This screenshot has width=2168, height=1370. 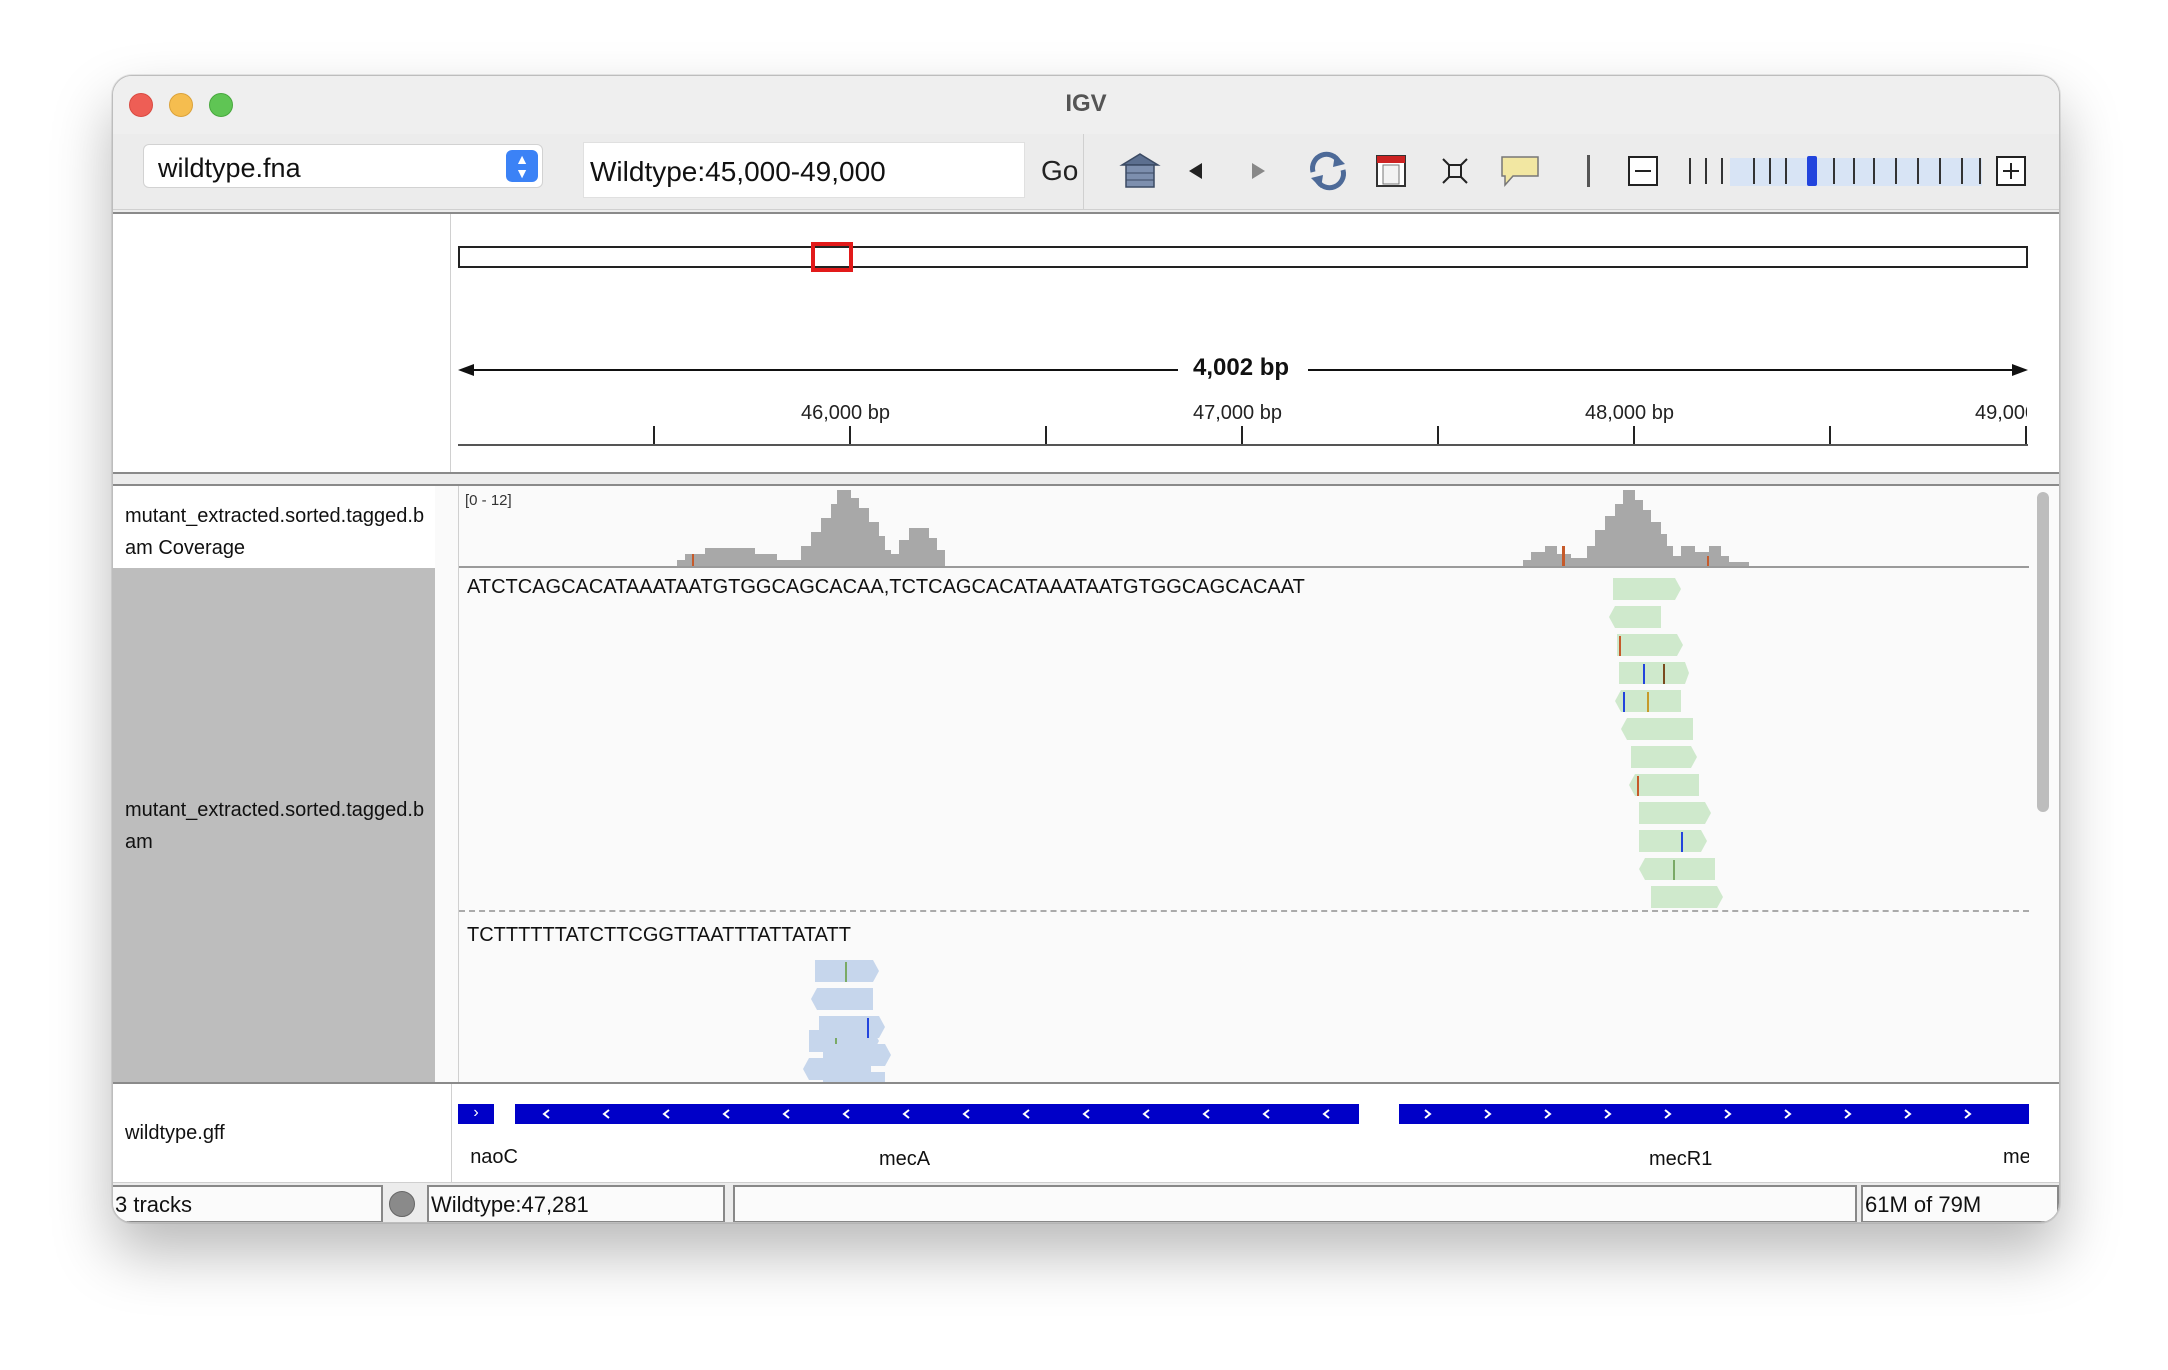 I want to click on ruler-position-label: 49,000 bp, so click(x=2001, y=413).